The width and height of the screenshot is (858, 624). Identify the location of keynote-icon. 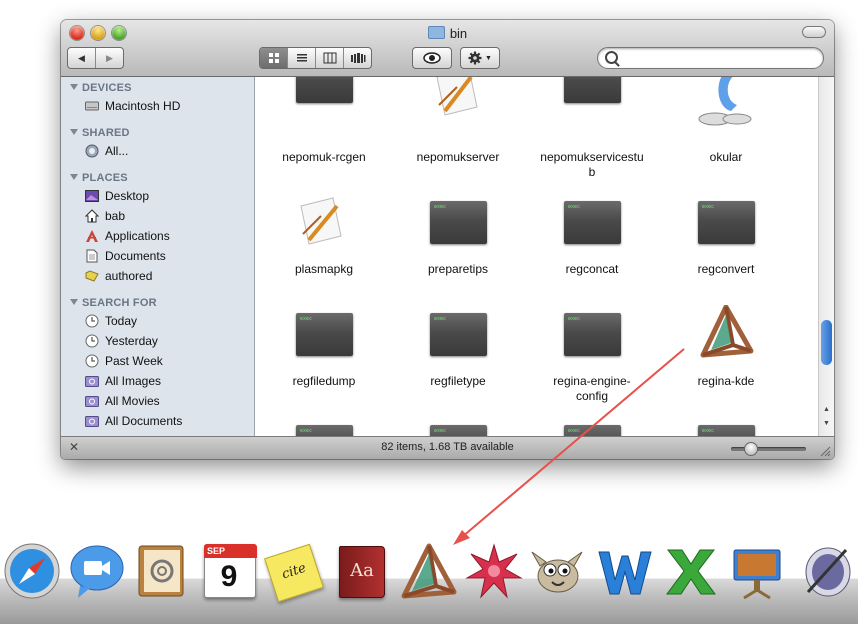
(757, 571).